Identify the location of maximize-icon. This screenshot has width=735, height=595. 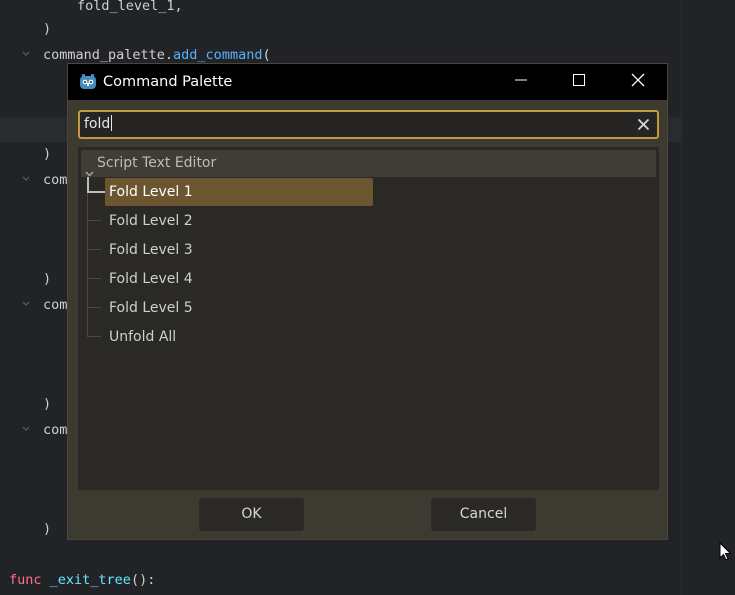
(579, 82).